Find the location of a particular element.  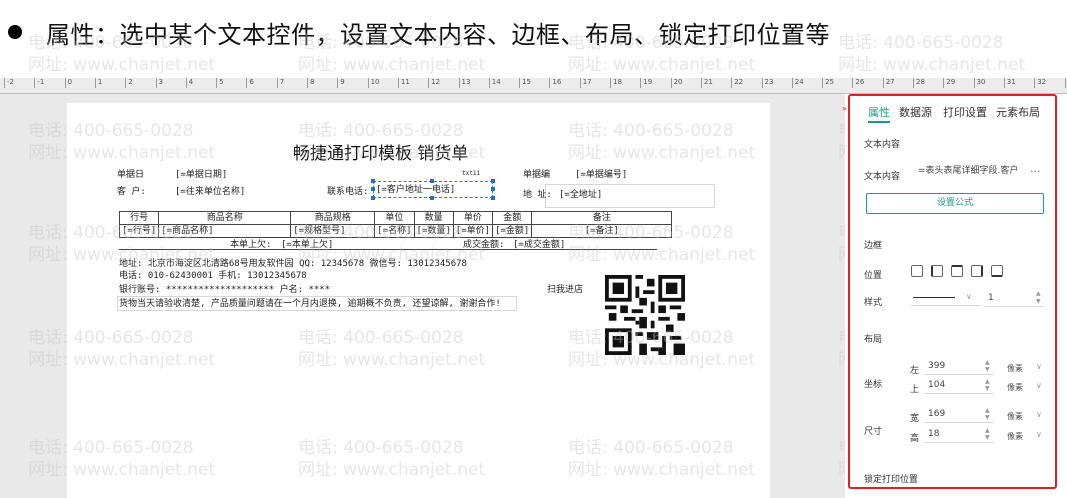

set-formula-button: 设置公式 is located at coordinates (955, 203).